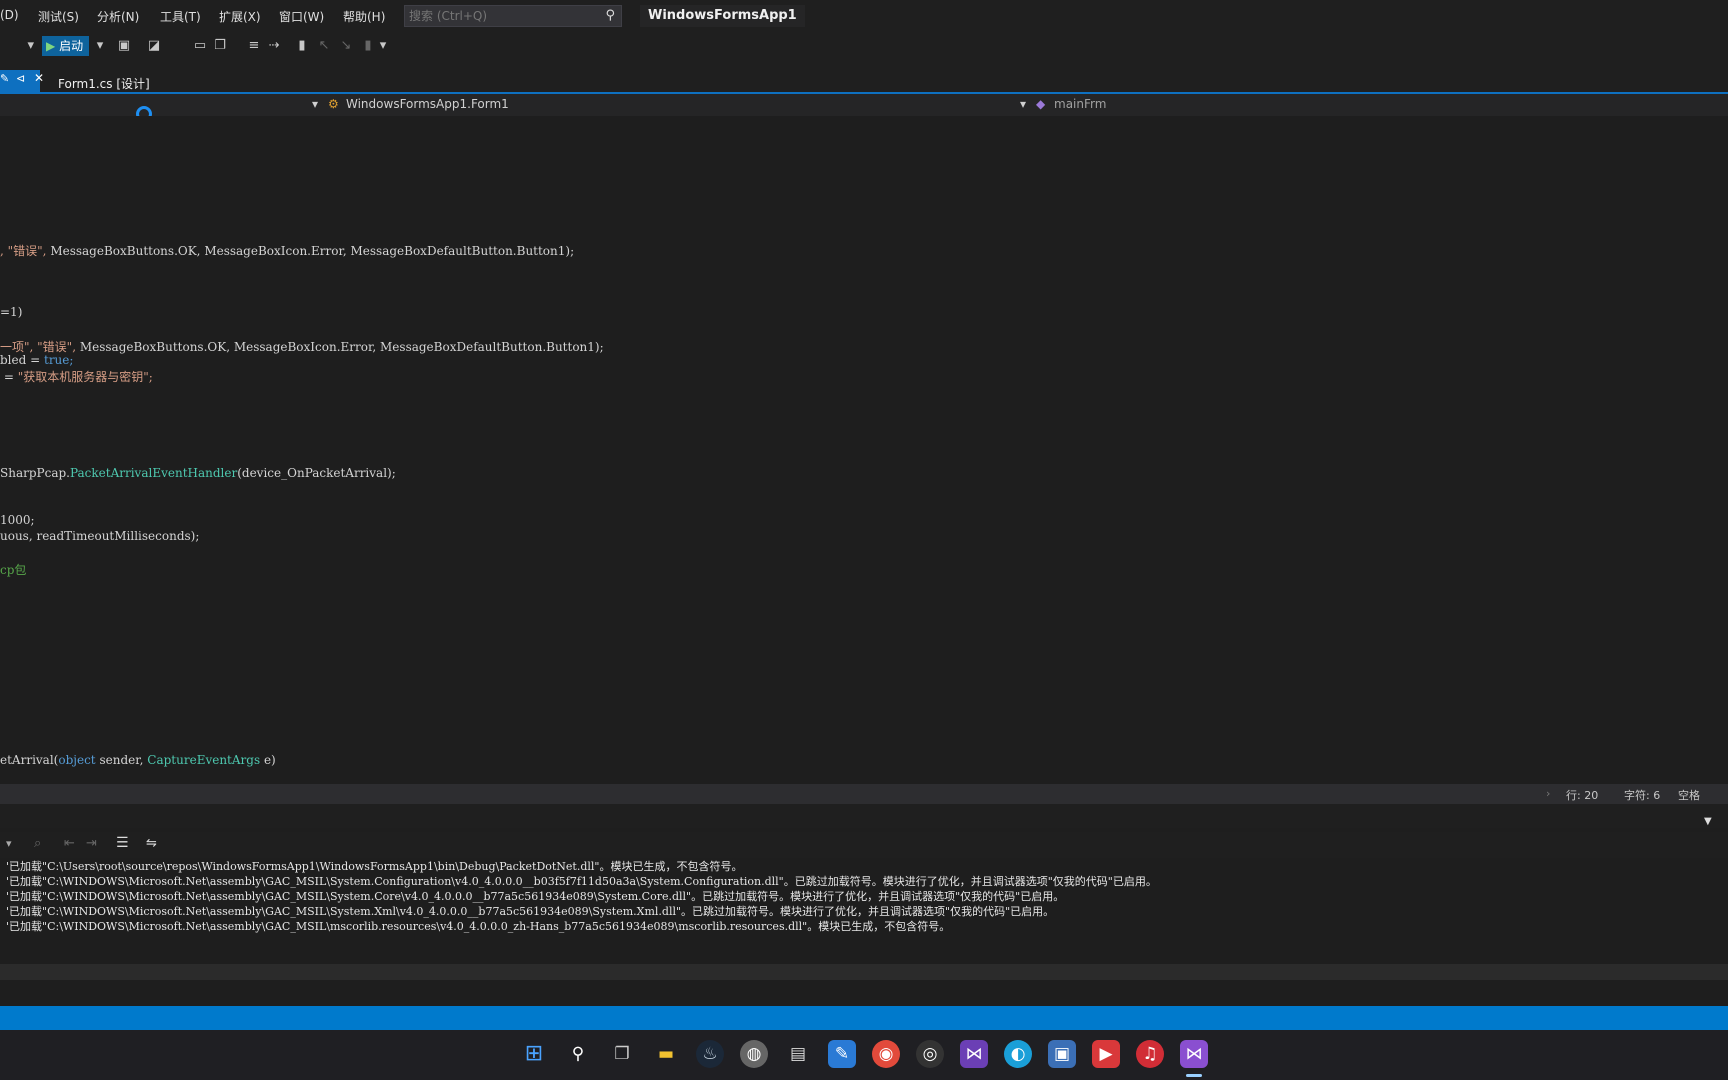 The width and height of the screenshot is (1728, 1080). Describe the element at coordinates (76, 377) in the screenshot. I see `code-line: = "获取本机服务器与密钥";` at that location.